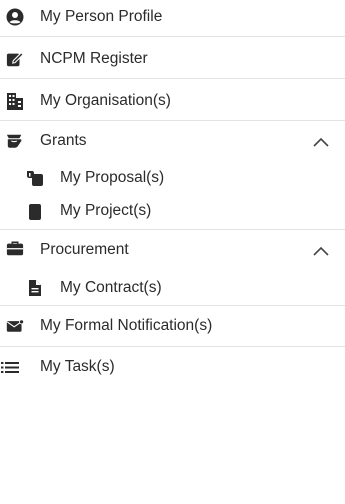 This screenshot has width=345, height=504. What do you see at coordinates (15, 101) in the screenshot?
I see `building-icon` at bounding box center [15, 101].